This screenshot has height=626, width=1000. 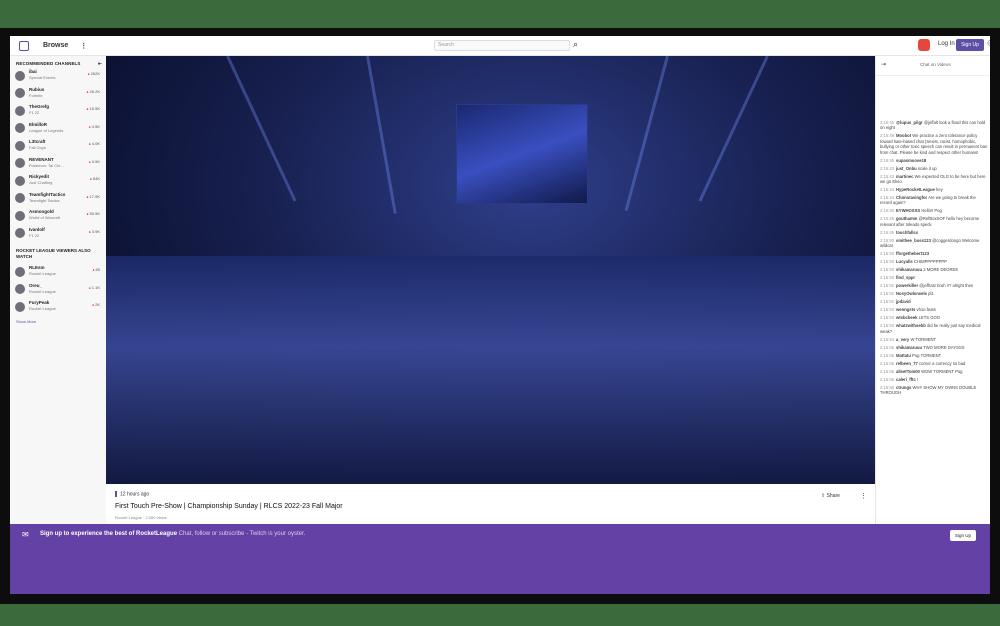 What do you see at coordinates (58, 290) in the screenshot?
I see `channel-item: Oreu_Rocket League 1.1K` at bounding box center [58, 290].